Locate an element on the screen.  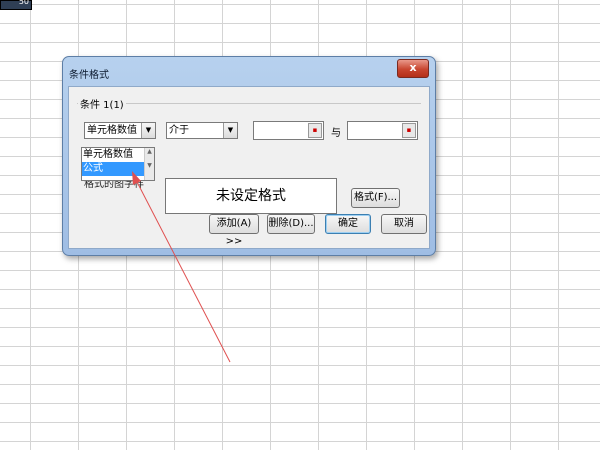
annotation-arrow-line is located at coordinates (183, 271).